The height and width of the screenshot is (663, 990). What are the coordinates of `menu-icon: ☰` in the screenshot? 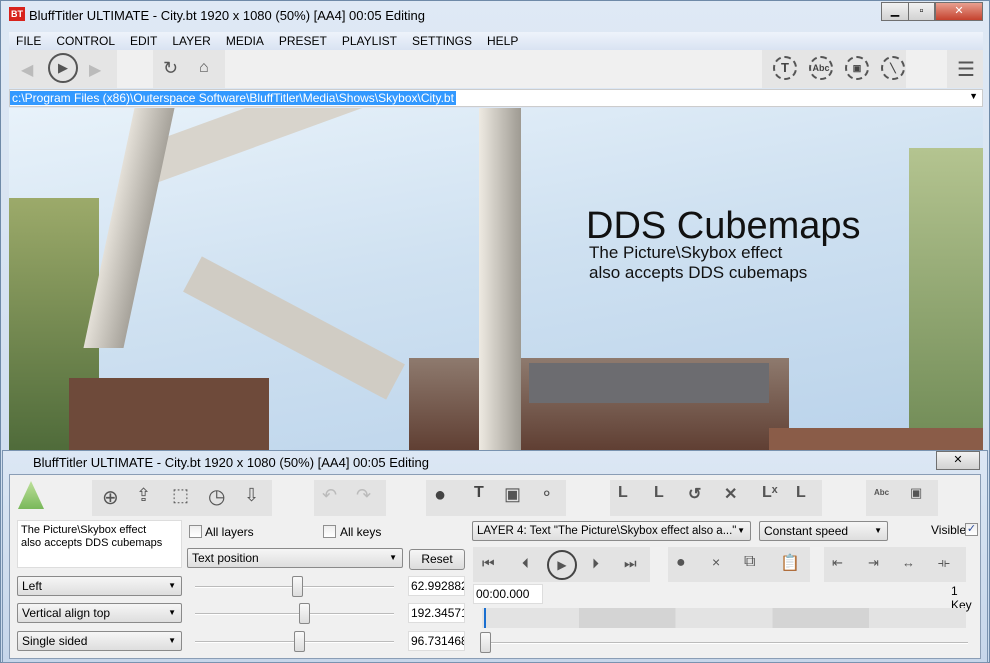 It's located at (966, 69).